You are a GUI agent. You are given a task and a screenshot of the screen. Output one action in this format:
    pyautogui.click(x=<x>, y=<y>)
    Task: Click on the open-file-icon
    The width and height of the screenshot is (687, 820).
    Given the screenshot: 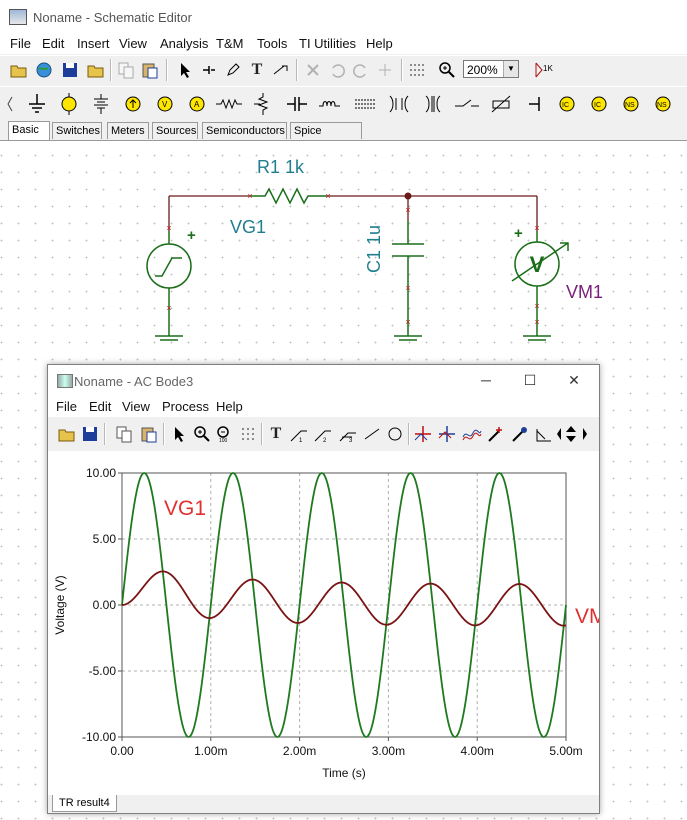 What is the action you would take?
    pyautogui.click(x=96, y=70)
    